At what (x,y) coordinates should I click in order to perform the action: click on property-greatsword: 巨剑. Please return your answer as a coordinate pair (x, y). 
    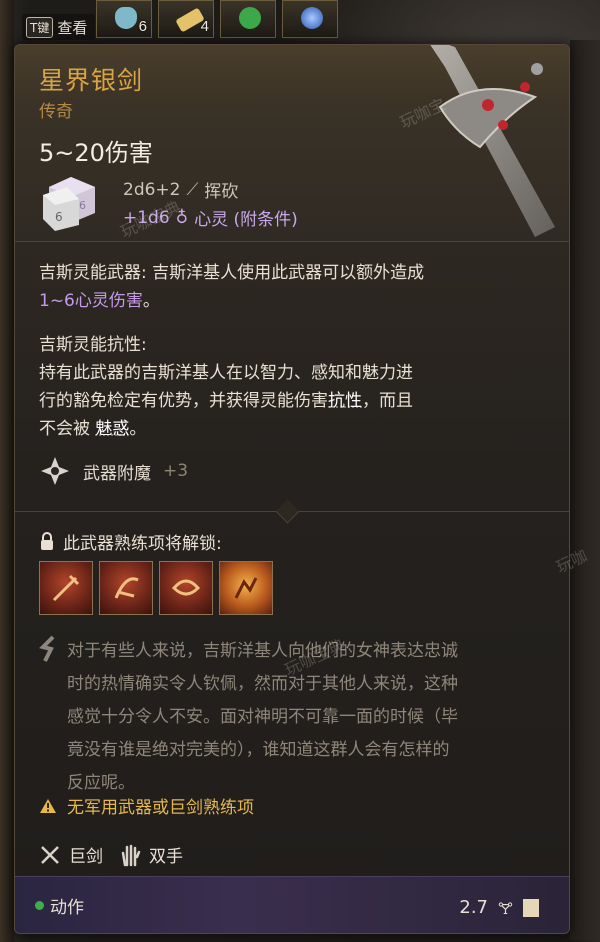
    Looking at the image, I should click on (71, 854).